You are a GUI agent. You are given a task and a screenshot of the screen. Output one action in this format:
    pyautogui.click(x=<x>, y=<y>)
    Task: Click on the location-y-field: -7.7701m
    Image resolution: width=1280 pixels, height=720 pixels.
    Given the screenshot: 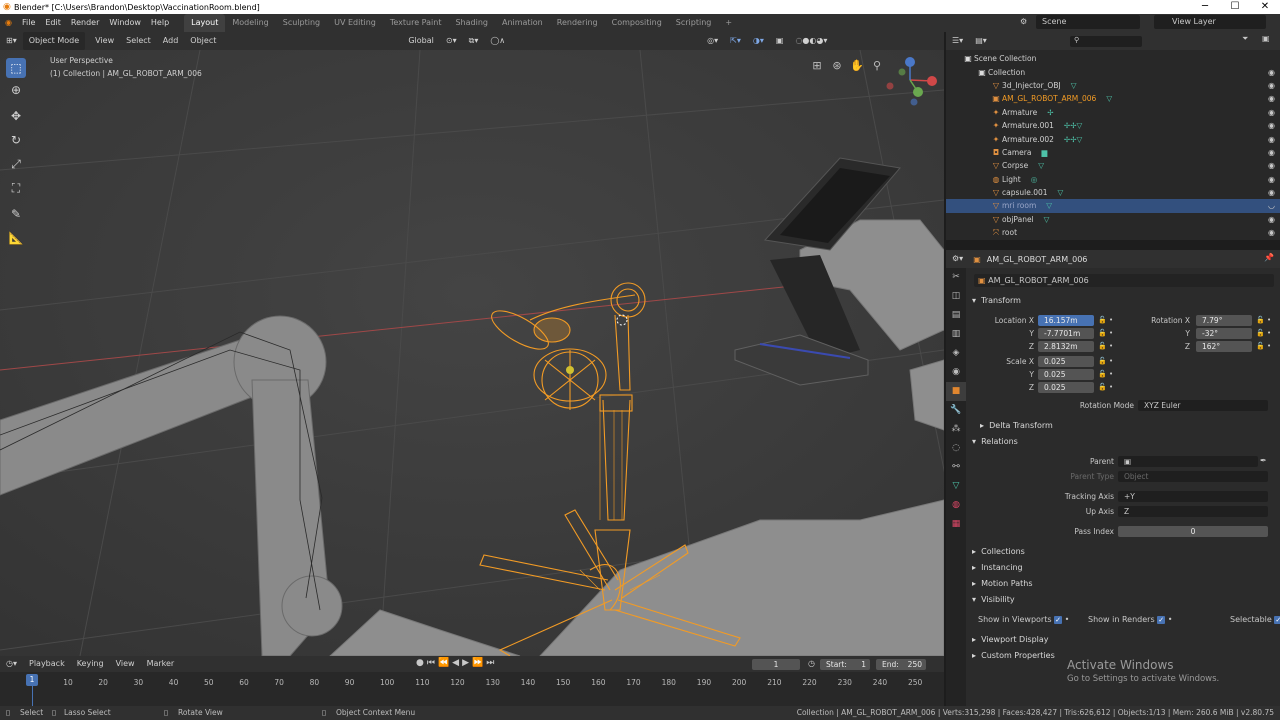 What is the action you would take?
    pyautogui.click(x=1066, y=333)
    